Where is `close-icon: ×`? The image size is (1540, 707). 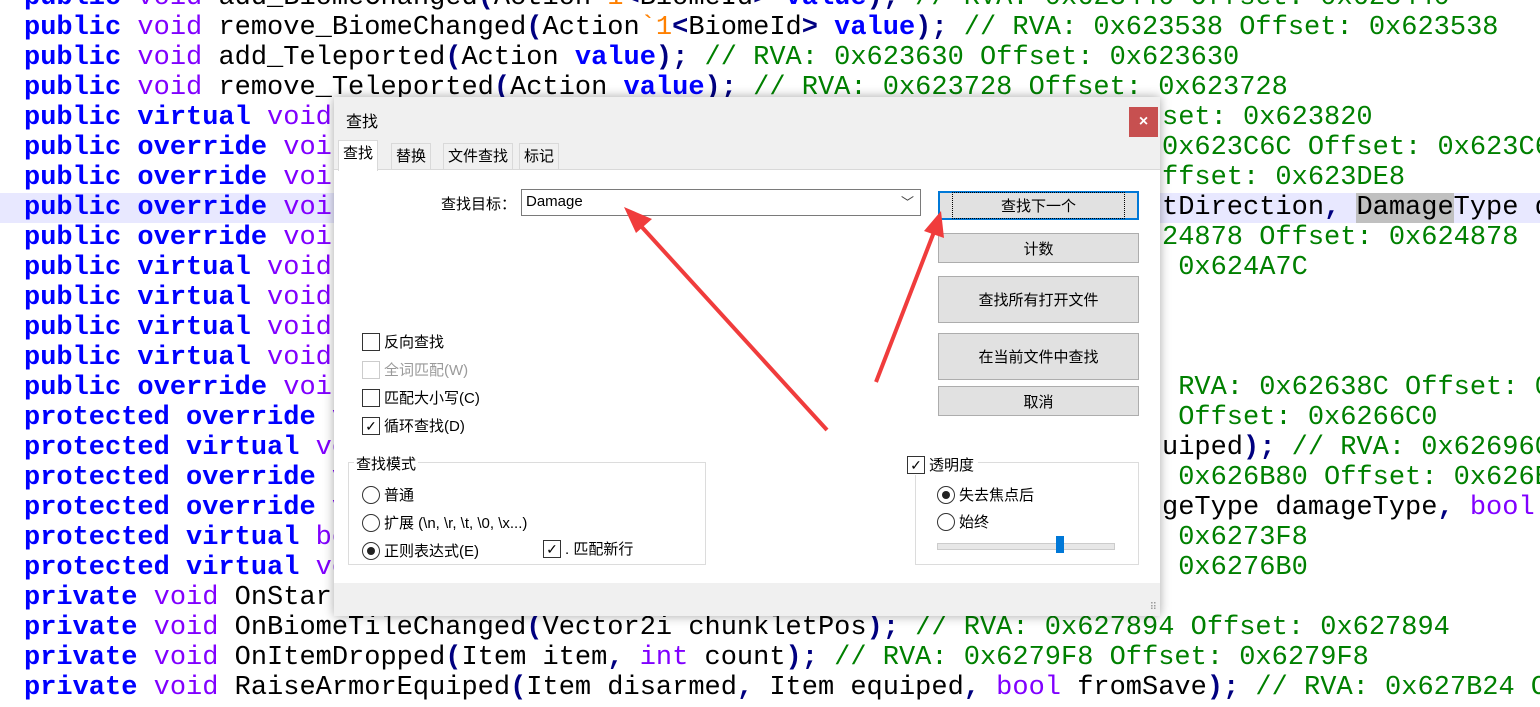
close-icon: × is located at coordinates (1143, 122).